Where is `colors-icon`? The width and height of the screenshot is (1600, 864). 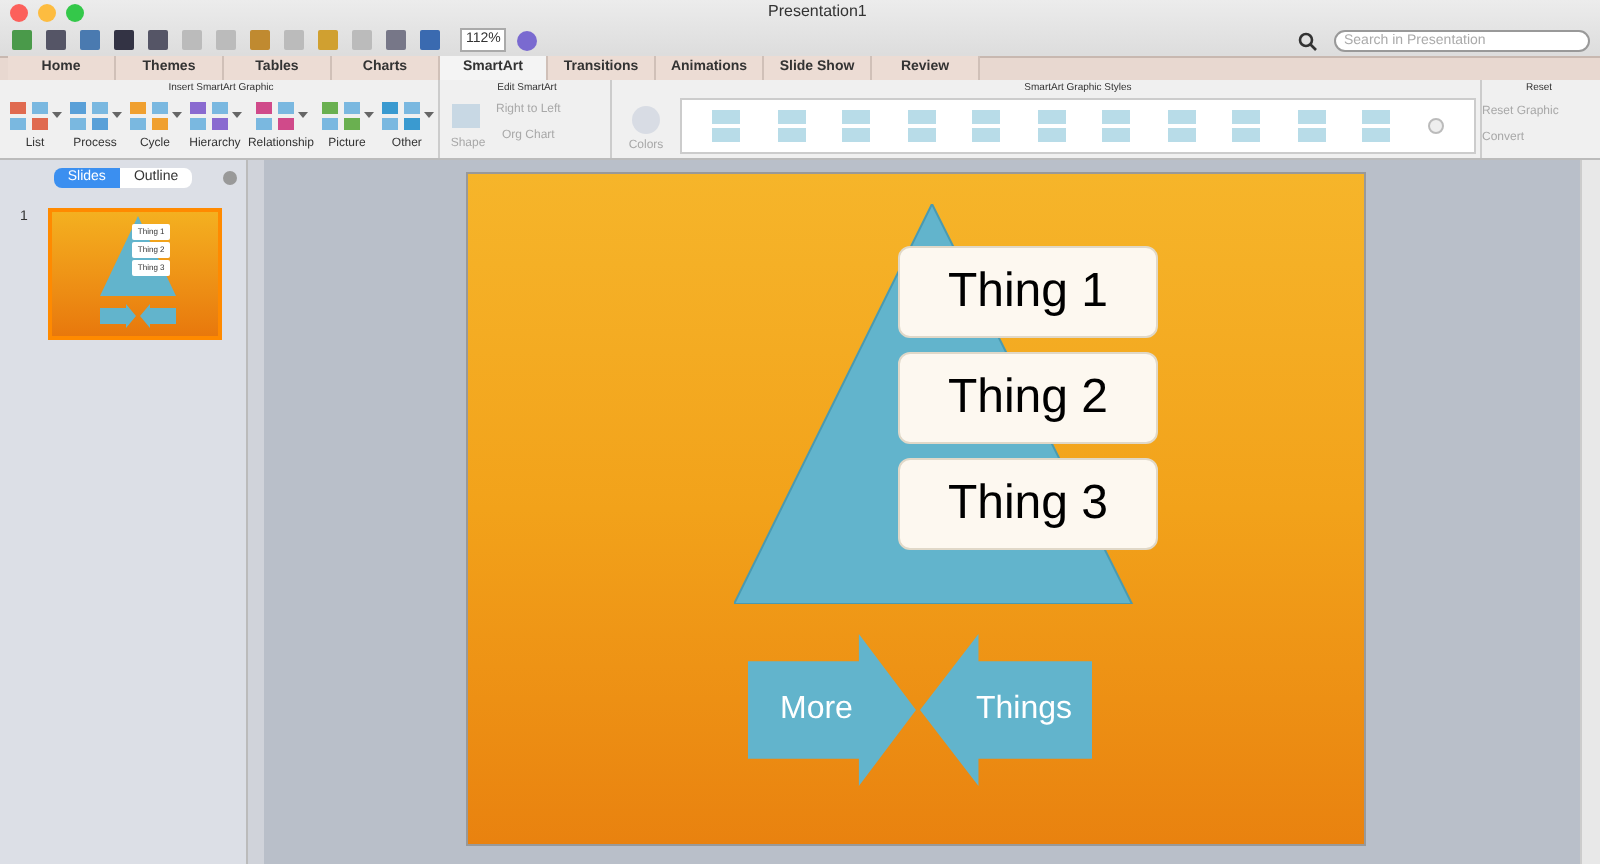
colors-icon is located at coordinates (646, 120).